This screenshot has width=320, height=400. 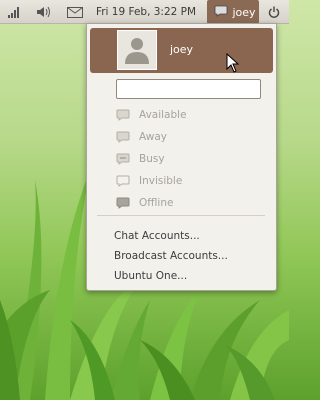 I want to click on mail-icon, so click(x=75, y=12).